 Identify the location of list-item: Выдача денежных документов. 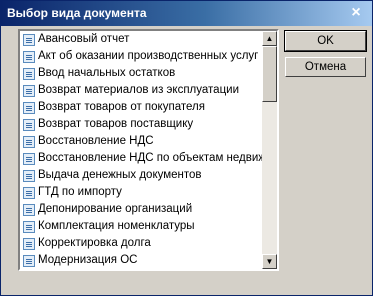
(142, 176).